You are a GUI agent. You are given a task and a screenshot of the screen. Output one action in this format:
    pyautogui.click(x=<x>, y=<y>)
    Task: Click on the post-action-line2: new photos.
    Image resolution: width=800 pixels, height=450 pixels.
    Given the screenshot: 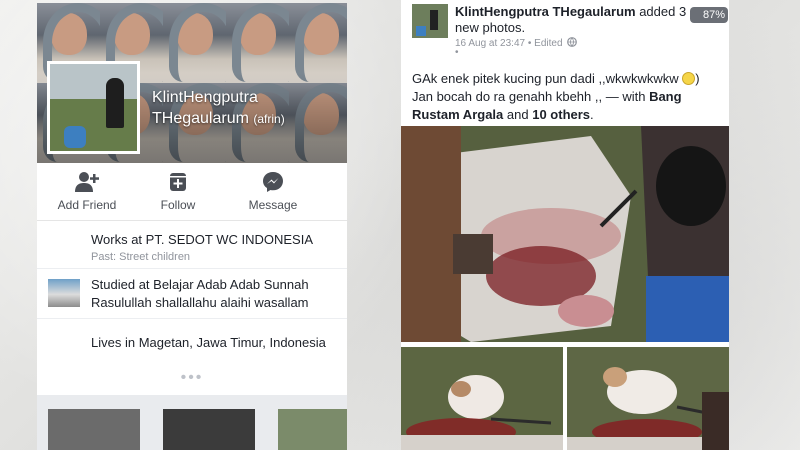 What is the action you would take?
    pyautogui.click(x=490, y=27)
    